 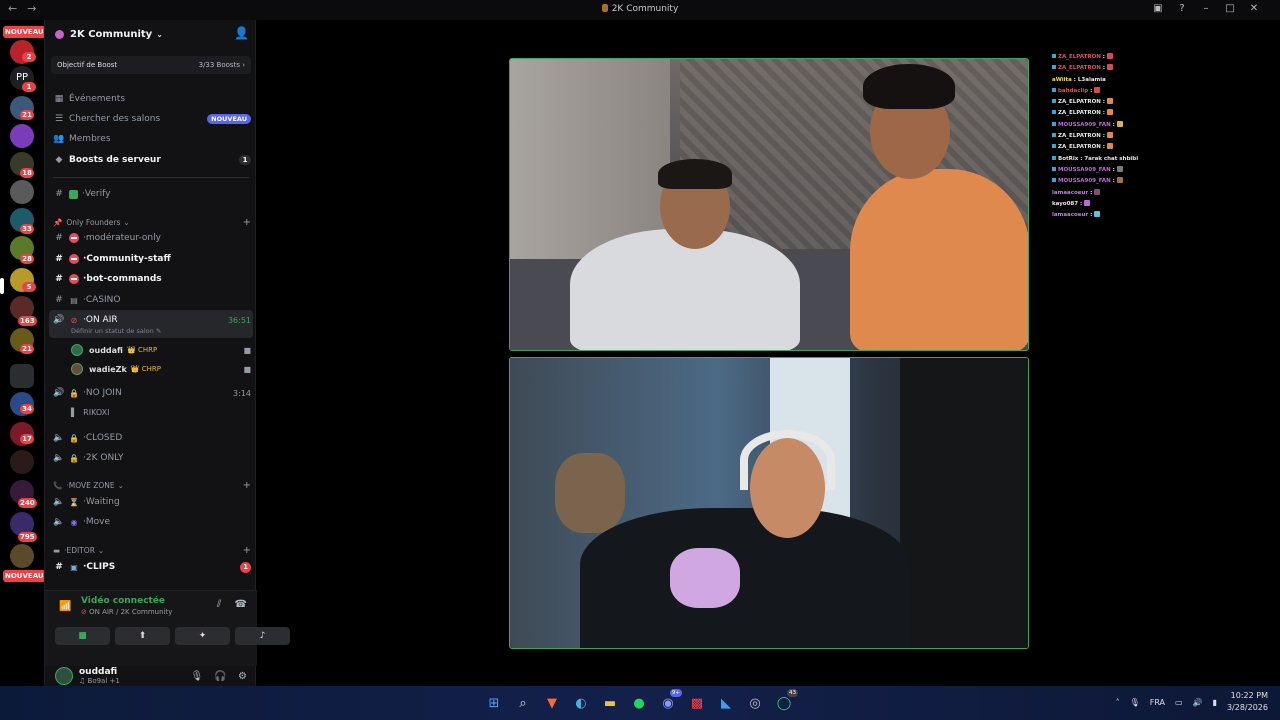 What do you see at coordinates (639, 703) in the screenshot?
I see `spotify-icon: ●` at bounding box center [639, 703].